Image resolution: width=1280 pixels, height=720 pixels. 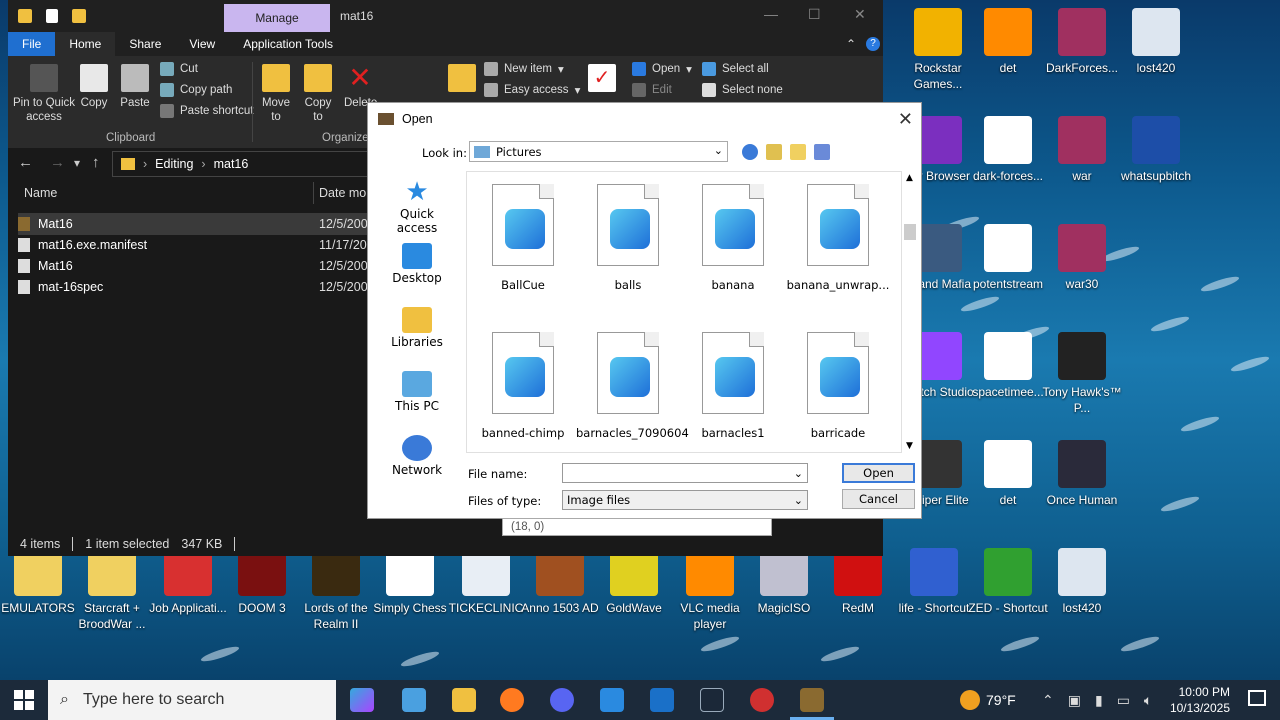 I want to click on breadcrumb: › Editing › mat16, so click(x=244, y=164).